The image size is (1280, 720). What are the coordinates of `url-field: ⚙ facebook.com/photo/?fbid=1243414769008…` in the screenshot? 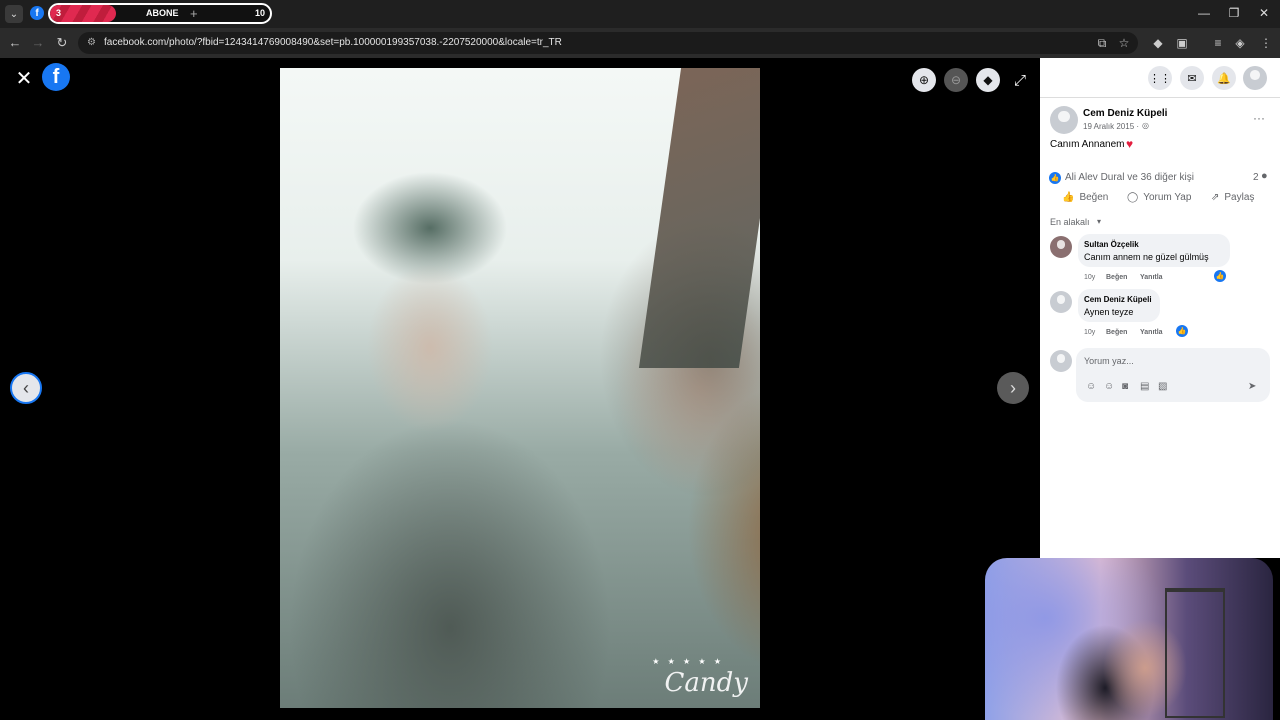 It's located at (608, 43).